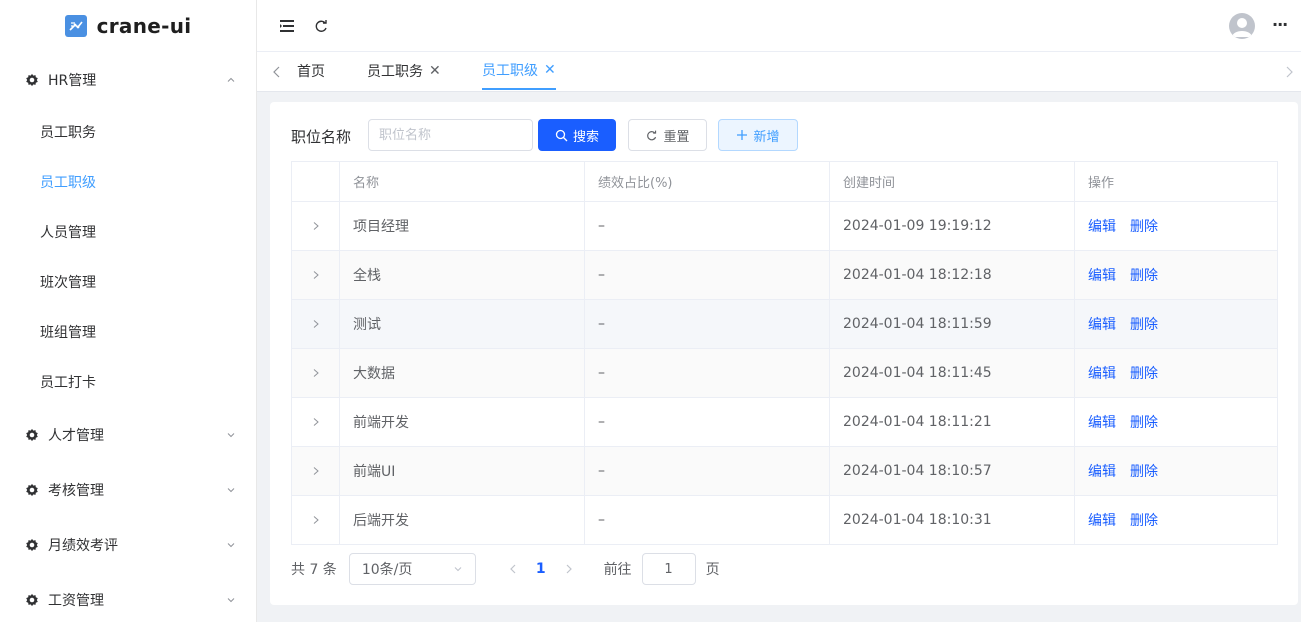 This screenshot has height=622, width=1301. What do you see at coordinates (128, 382) in the screenshot?
I see `sidebar-item-5: 员工打卡` at bounding box center [128, 382].